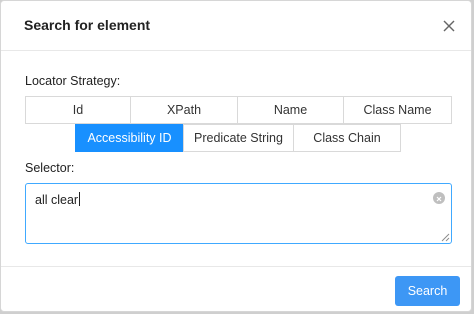 This screenshot has height=314, width=474. What do you see at coordinates (78, 110) in the screenshot?
I see `strategy-id-button: Id` at bounding box center [78, 110].